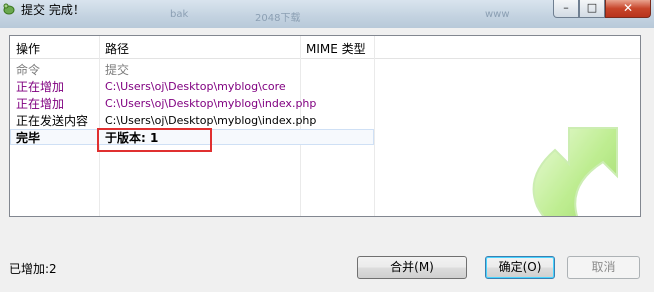 This screenshot has height=292, width=654. I want to click on title-bar: bak 2048下载 www 提交 完成！ – □ ✕, so click(327, 14).